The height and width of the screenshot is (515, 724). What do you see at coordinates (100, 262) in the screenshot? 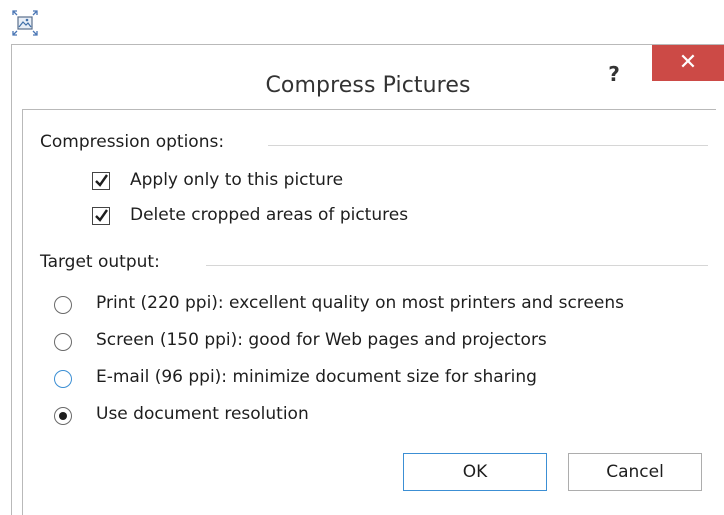
I see `target-output-label: Target output:` at bounding box center [100, 262].